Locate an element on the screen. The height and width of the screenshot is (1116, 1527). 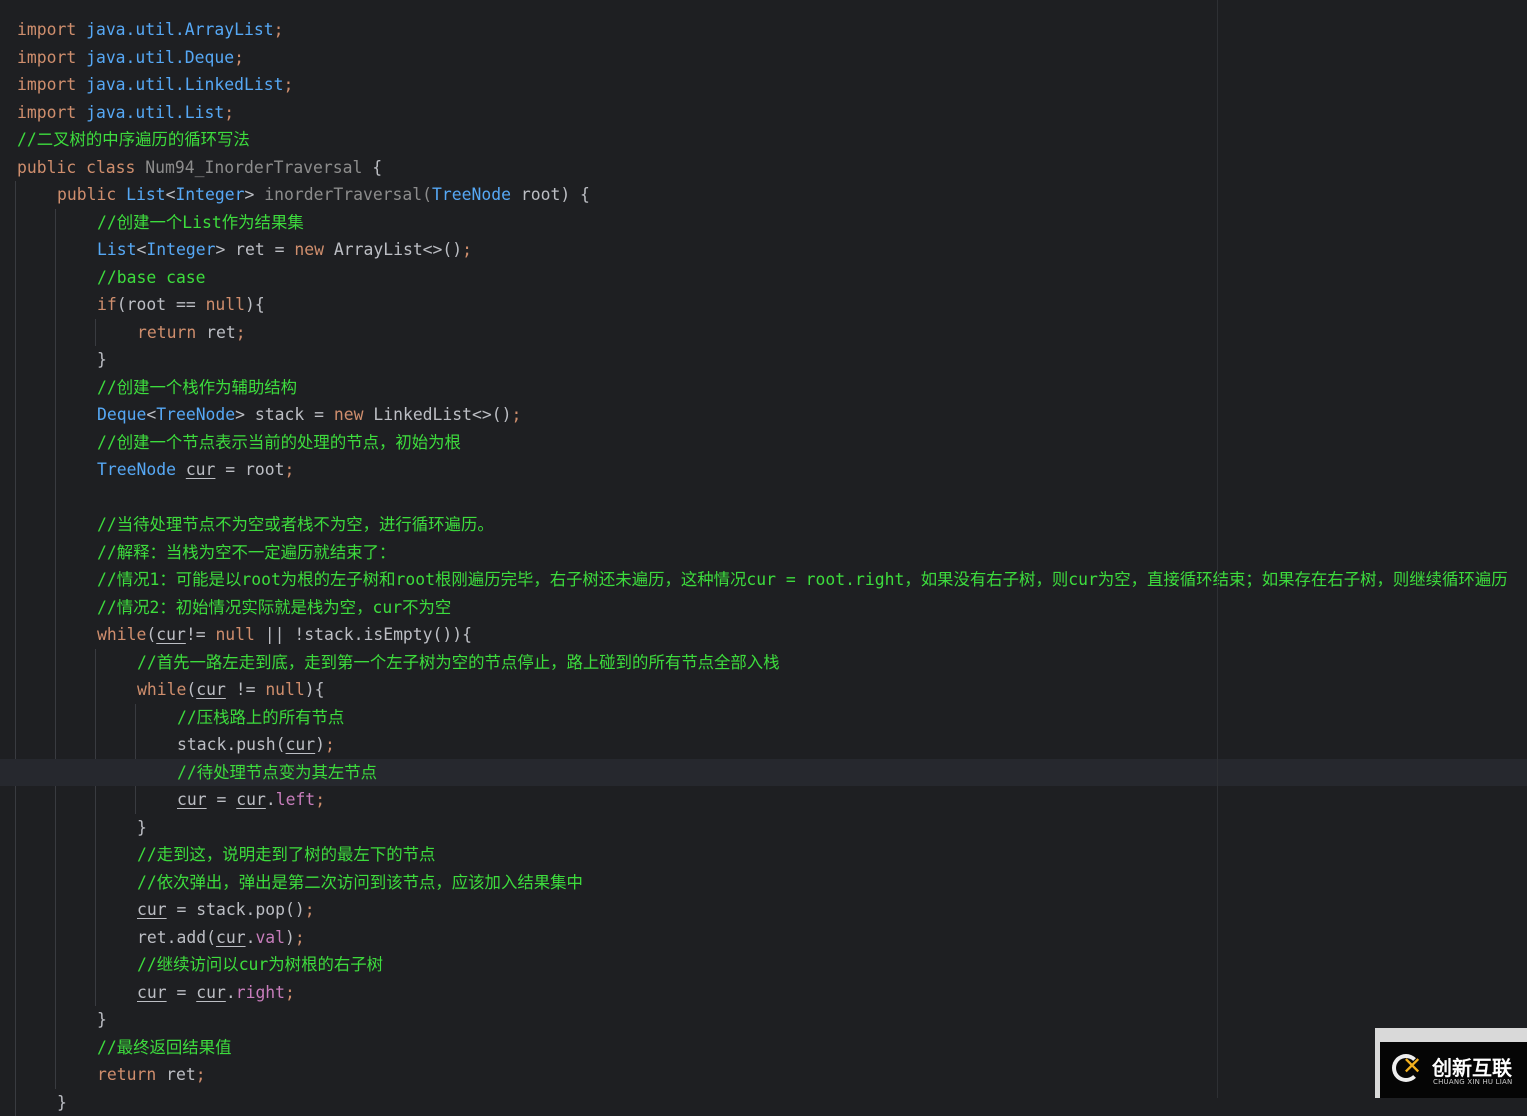
code-token: inorderTraversal( is located at coordinates (348, 195).